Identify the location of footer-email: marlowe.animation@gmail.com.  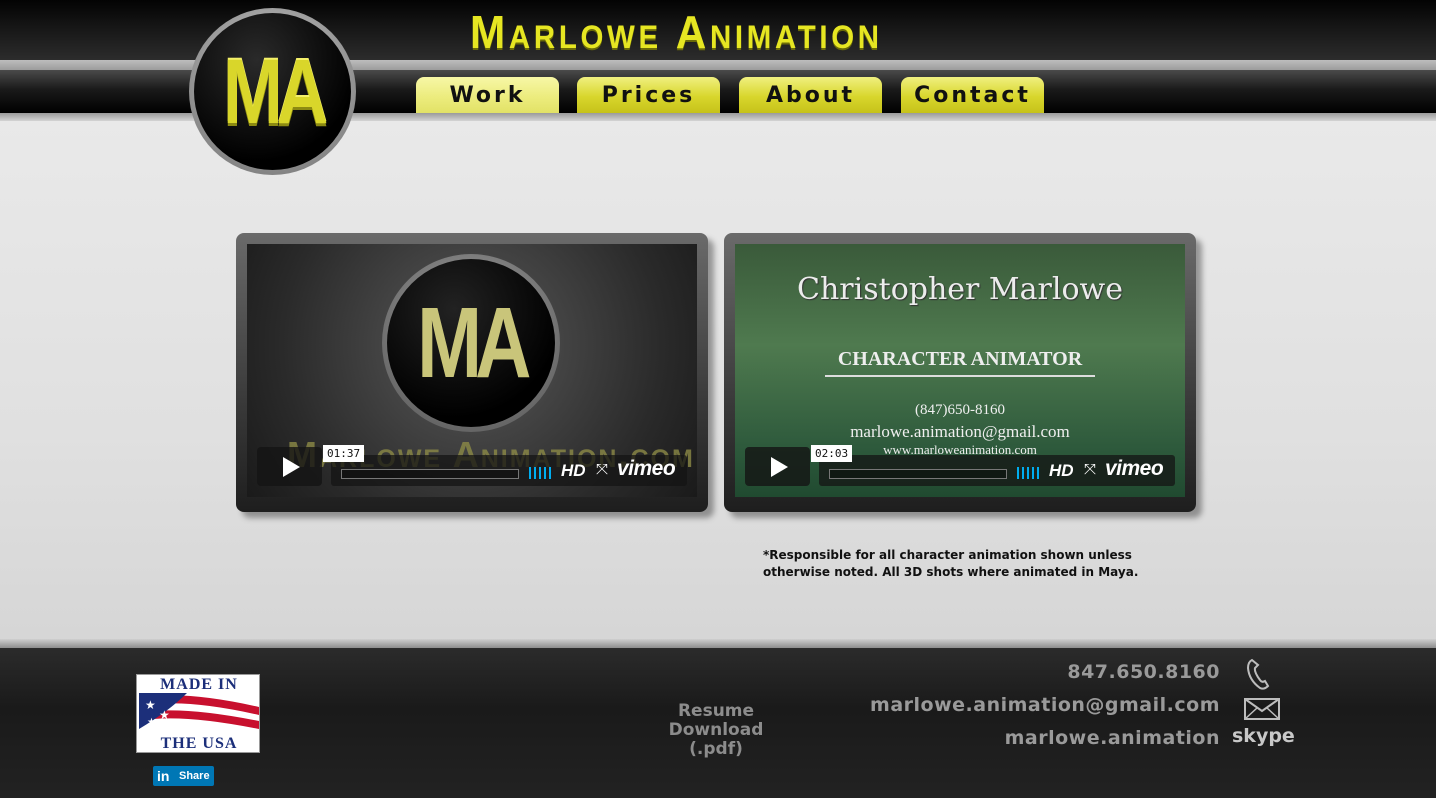
(1045, 705).